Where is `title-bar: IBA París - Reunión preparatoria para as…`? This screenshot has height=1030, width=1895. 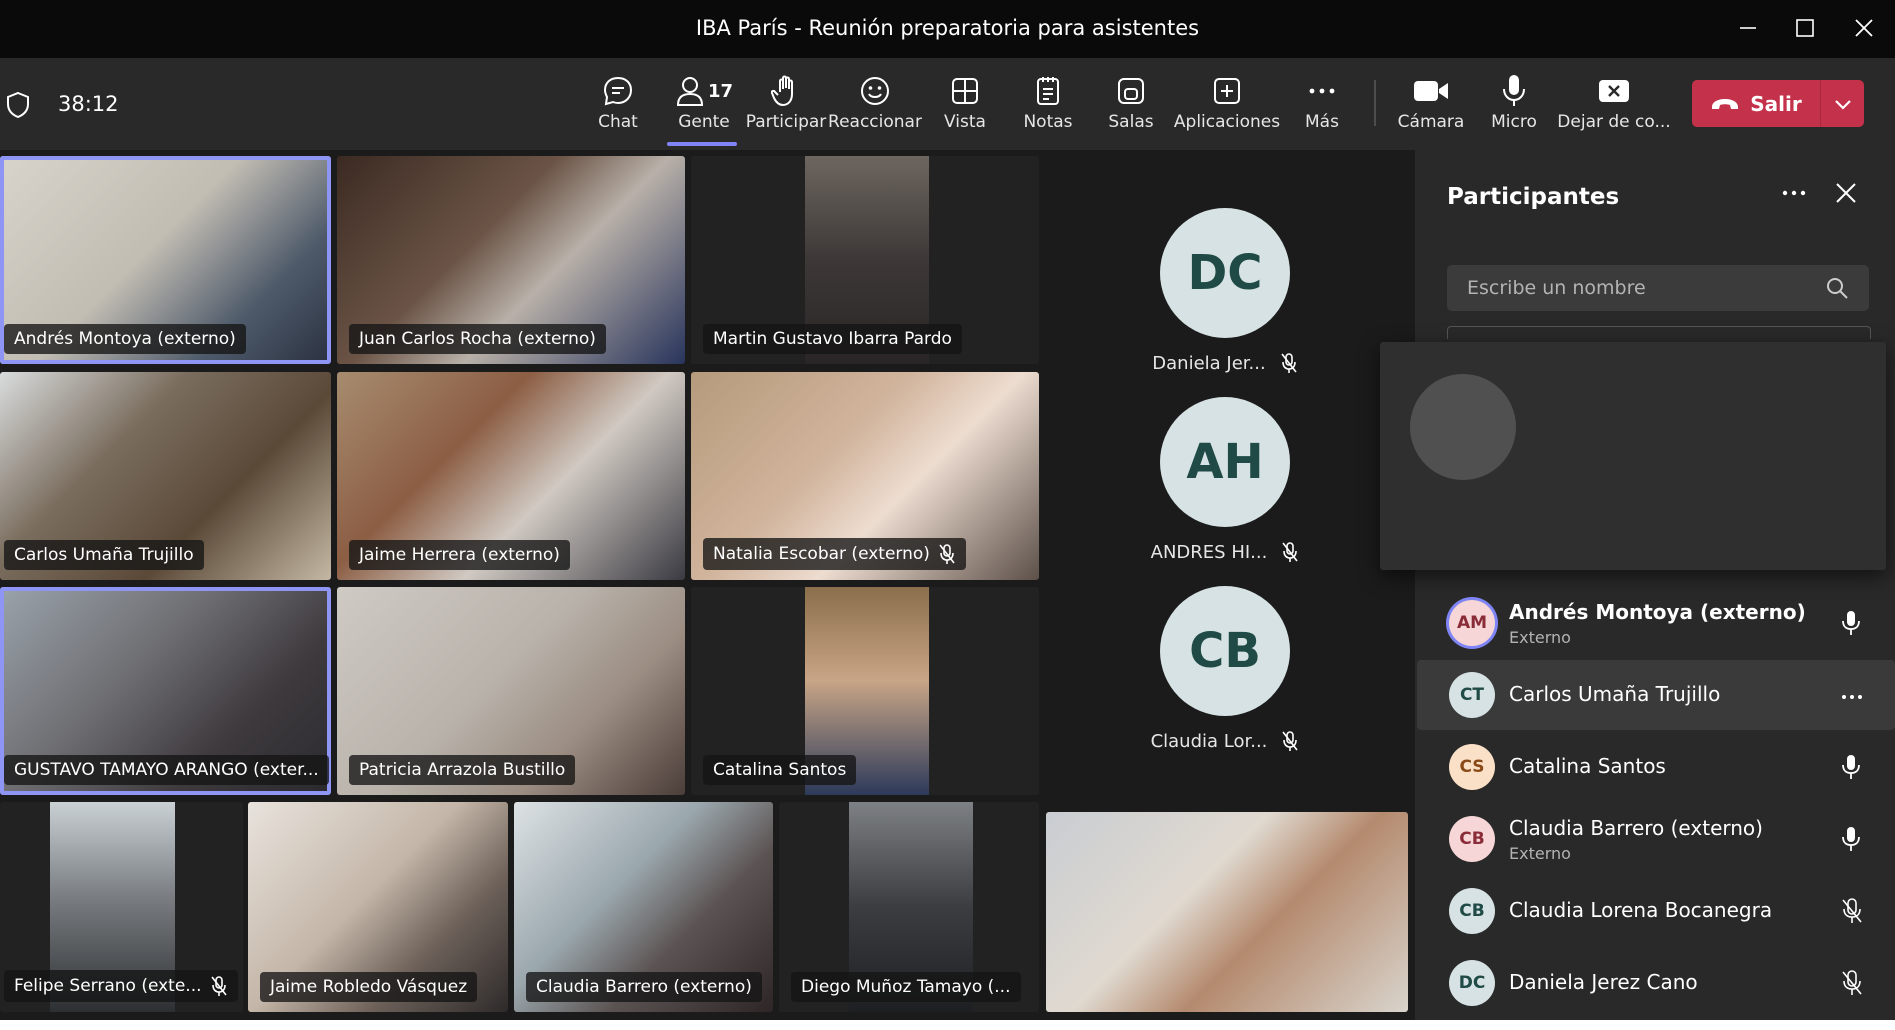
title-bar: IBA París - Reunión preparatoria para as… is located at coordinates (947, 29).